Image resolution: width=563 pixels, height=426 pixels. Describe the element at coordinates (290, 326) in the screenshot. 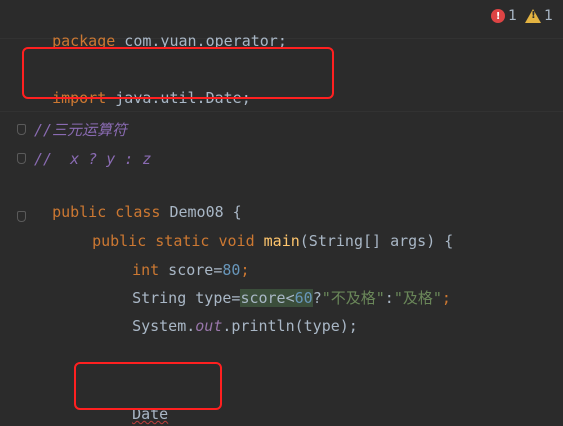

I see `code-text: .println(type);` at that location.